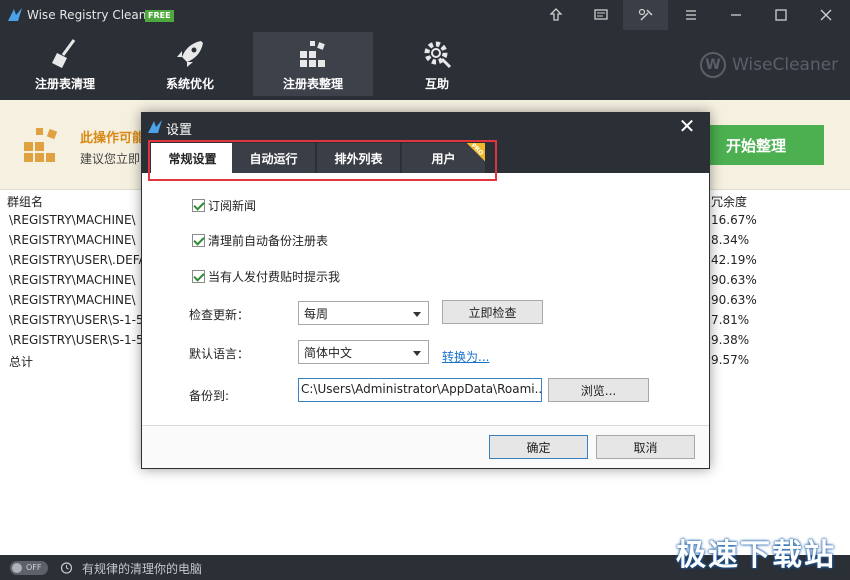 This screenshot has width=850, height=580. Describe the element at coordinates (555, 15) in the screenshot. I see `upload-icon` at that location.